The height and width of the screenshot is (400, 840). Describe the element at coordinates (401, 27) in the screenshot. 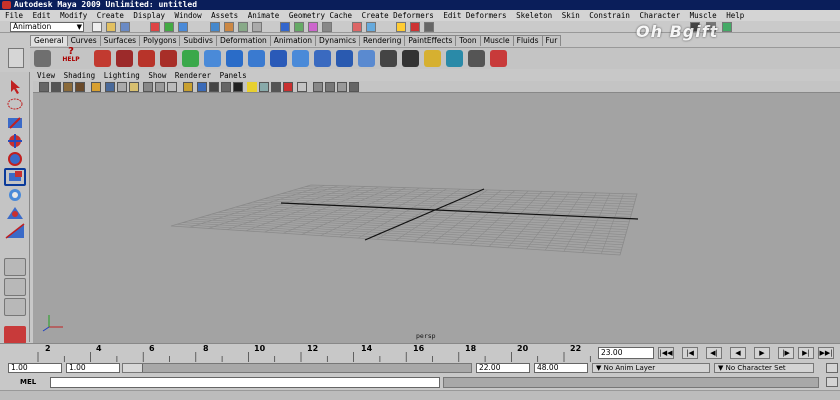

I see `render-frame-icon` at that location.